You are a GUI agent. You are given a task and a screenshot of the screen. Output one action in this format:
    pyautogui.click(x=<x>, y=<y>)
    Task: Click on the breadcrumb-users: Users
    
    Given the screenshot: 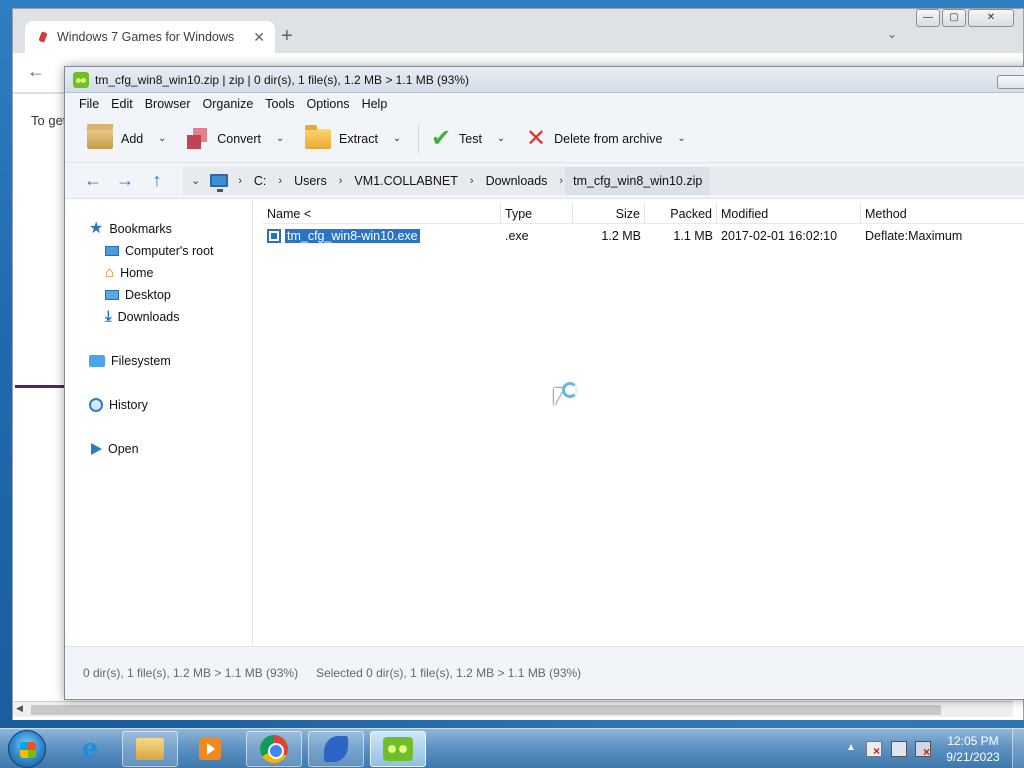 What is the action you would take?
    pyautogui.click(x=310, y=181)
    